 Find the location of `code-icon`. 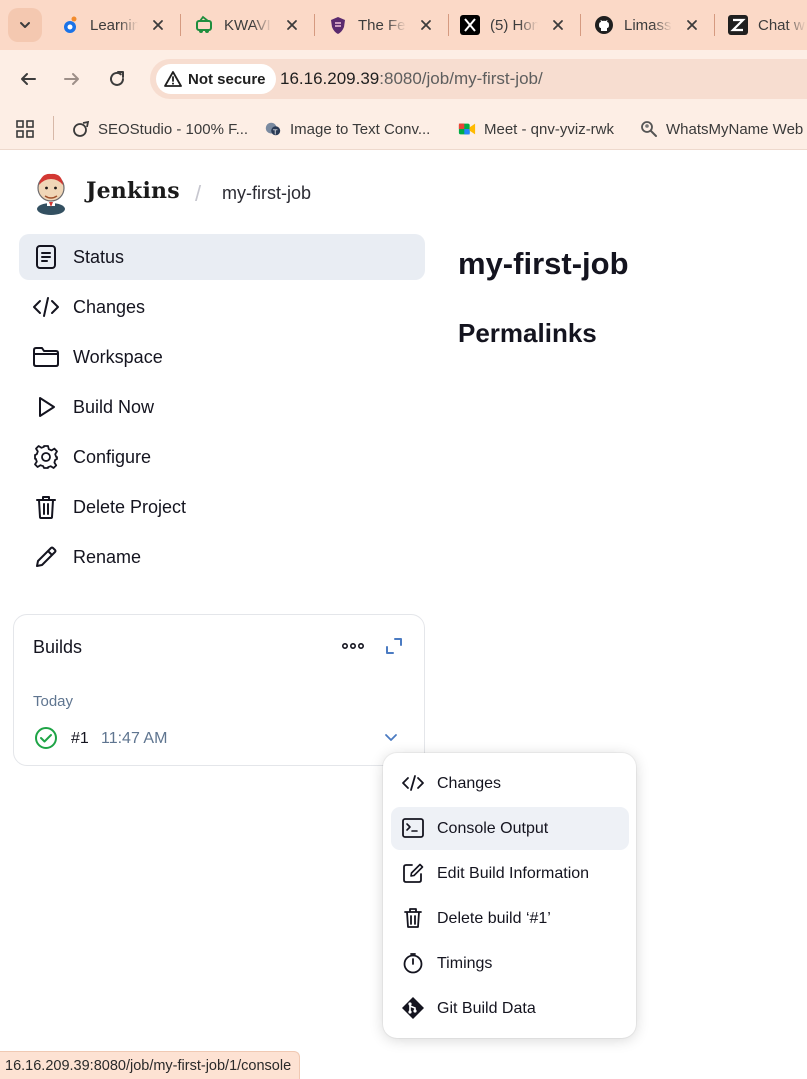

code-icon is located at coordinates (46, 307).